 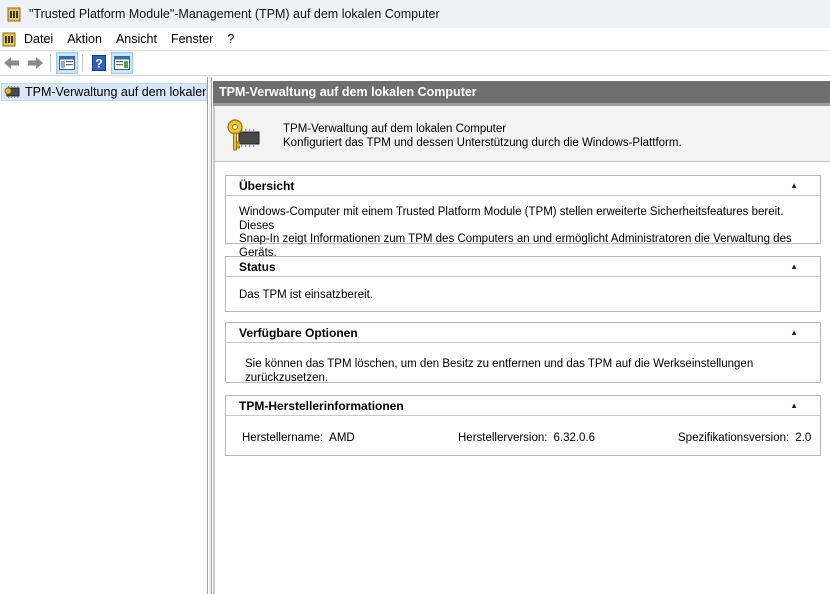 I want to click on spec-version: Spezifikationsversion: 2.0, so click(x=744, y=439).